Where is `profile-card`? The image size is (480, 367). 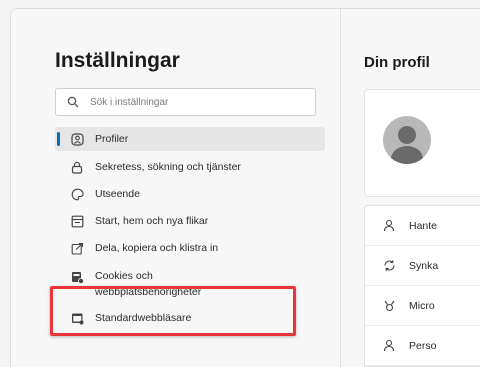 profile-card is located at coordinates (422, 143).